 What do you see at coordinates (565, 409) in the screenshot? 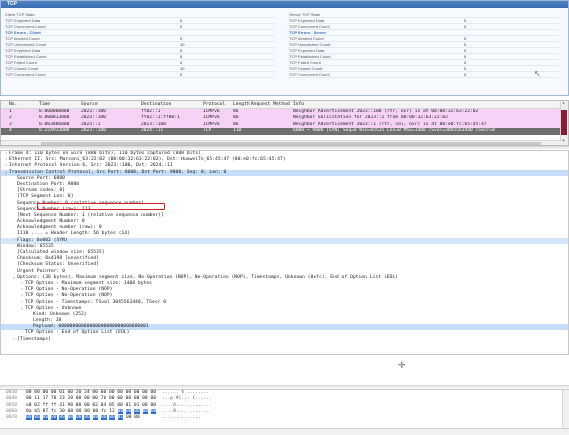
I see `bytes-pane-scrollbar` at bounding box center [565, 409].